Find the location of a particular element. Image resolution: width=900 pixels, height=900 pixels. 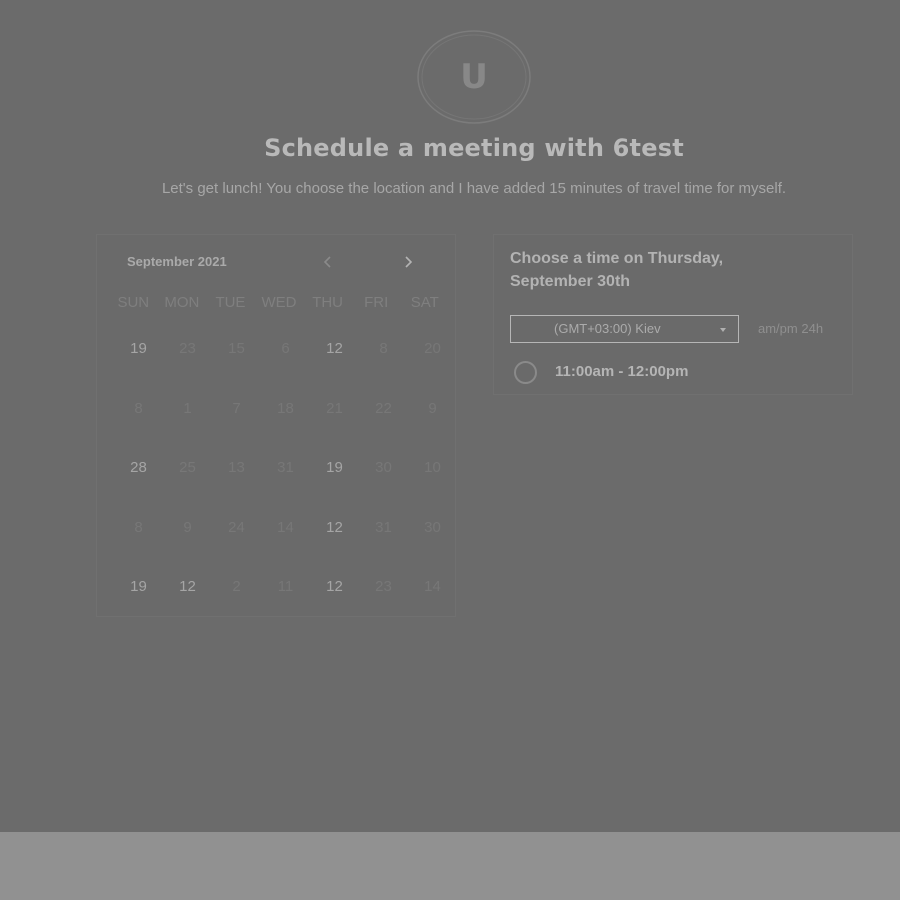

weekday-mon: MON is located at coordinates (182, 302).